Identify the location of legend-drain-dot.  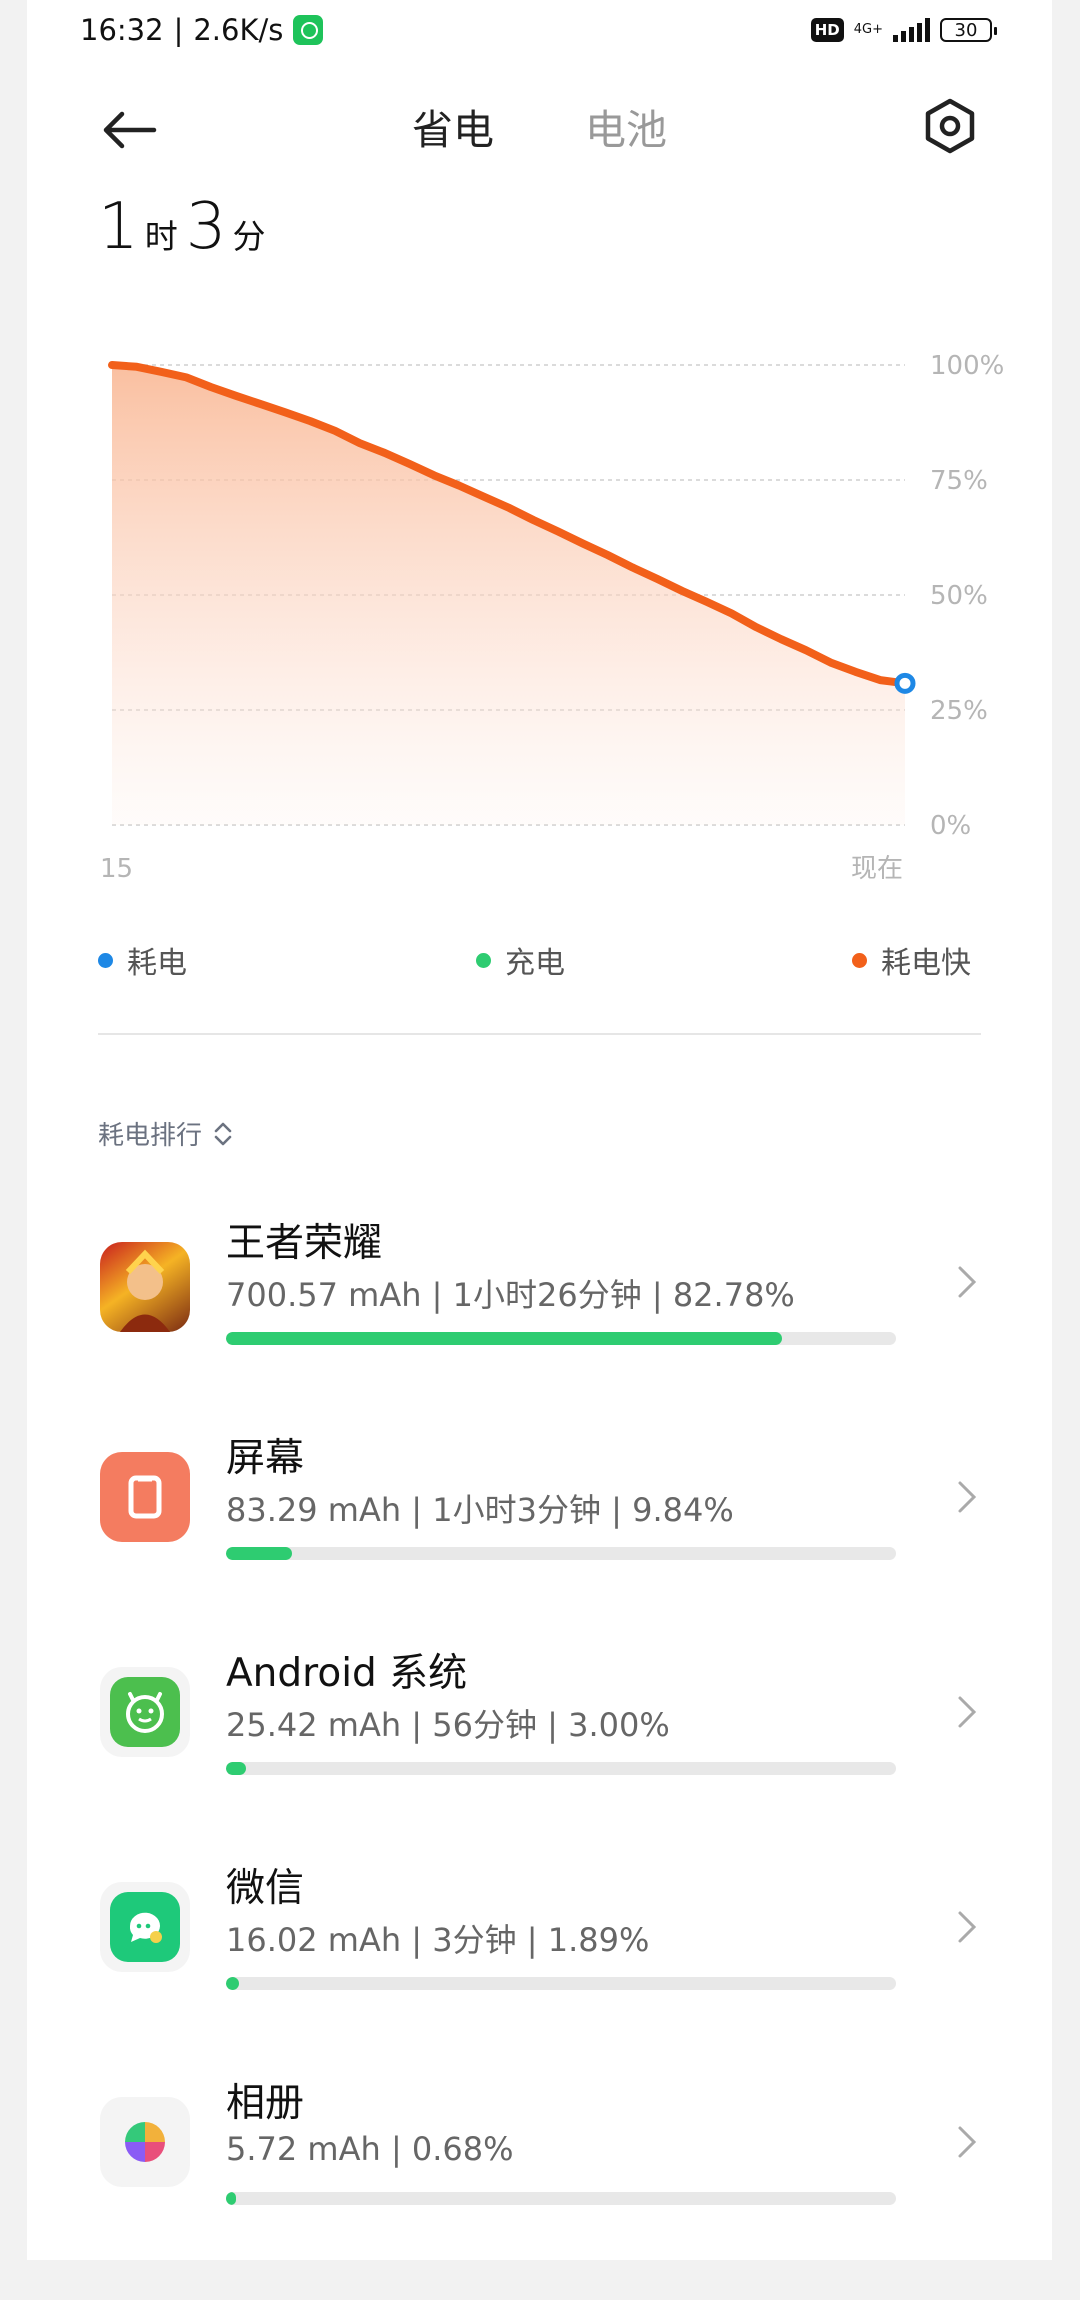
(105, 960).